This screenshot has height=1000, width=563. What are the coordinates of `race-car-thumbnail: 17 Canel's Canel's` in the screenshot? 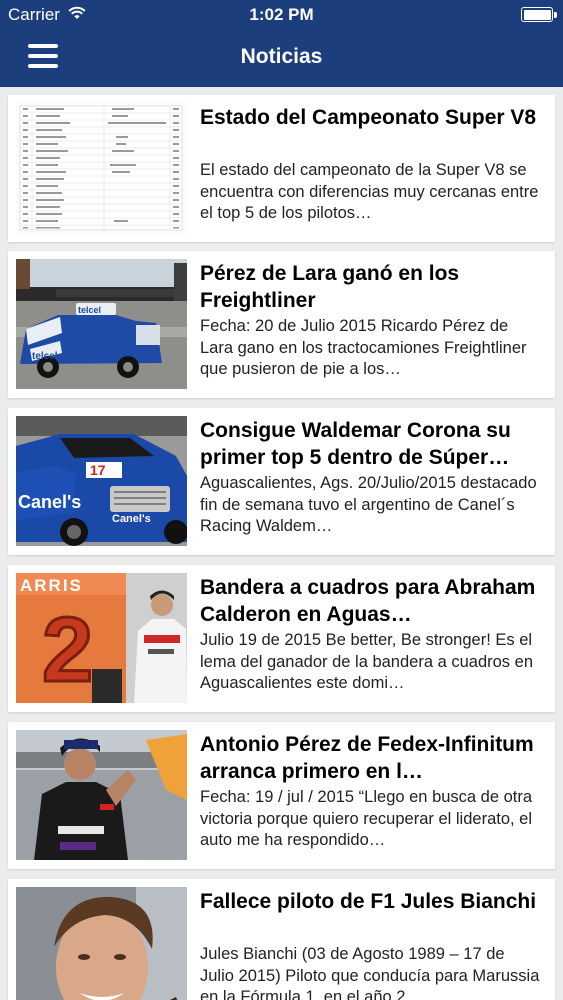 It's located at (101, 481).